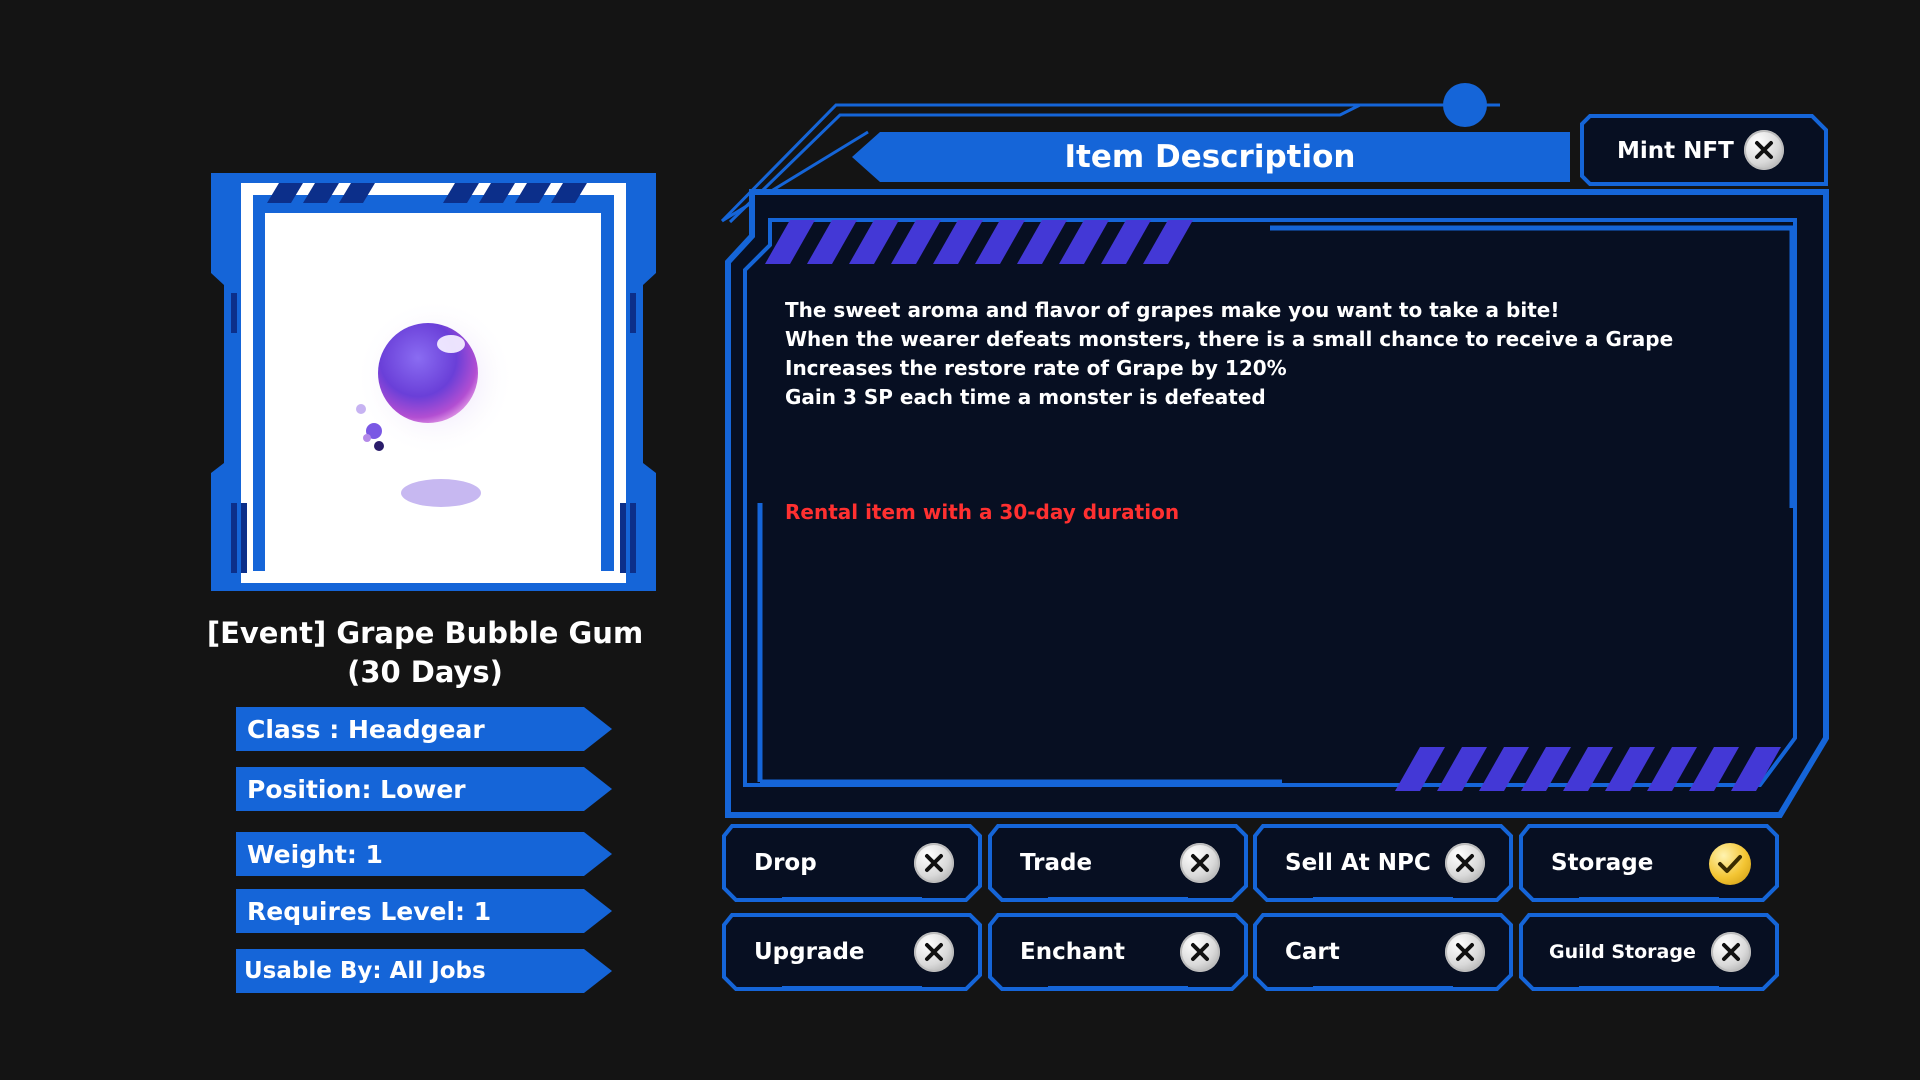 Image resolution: width=1920 pixels, height=1080 pixels. I want to click on stat-usable-by: Usable By: All Jobs, so click(424, 971).